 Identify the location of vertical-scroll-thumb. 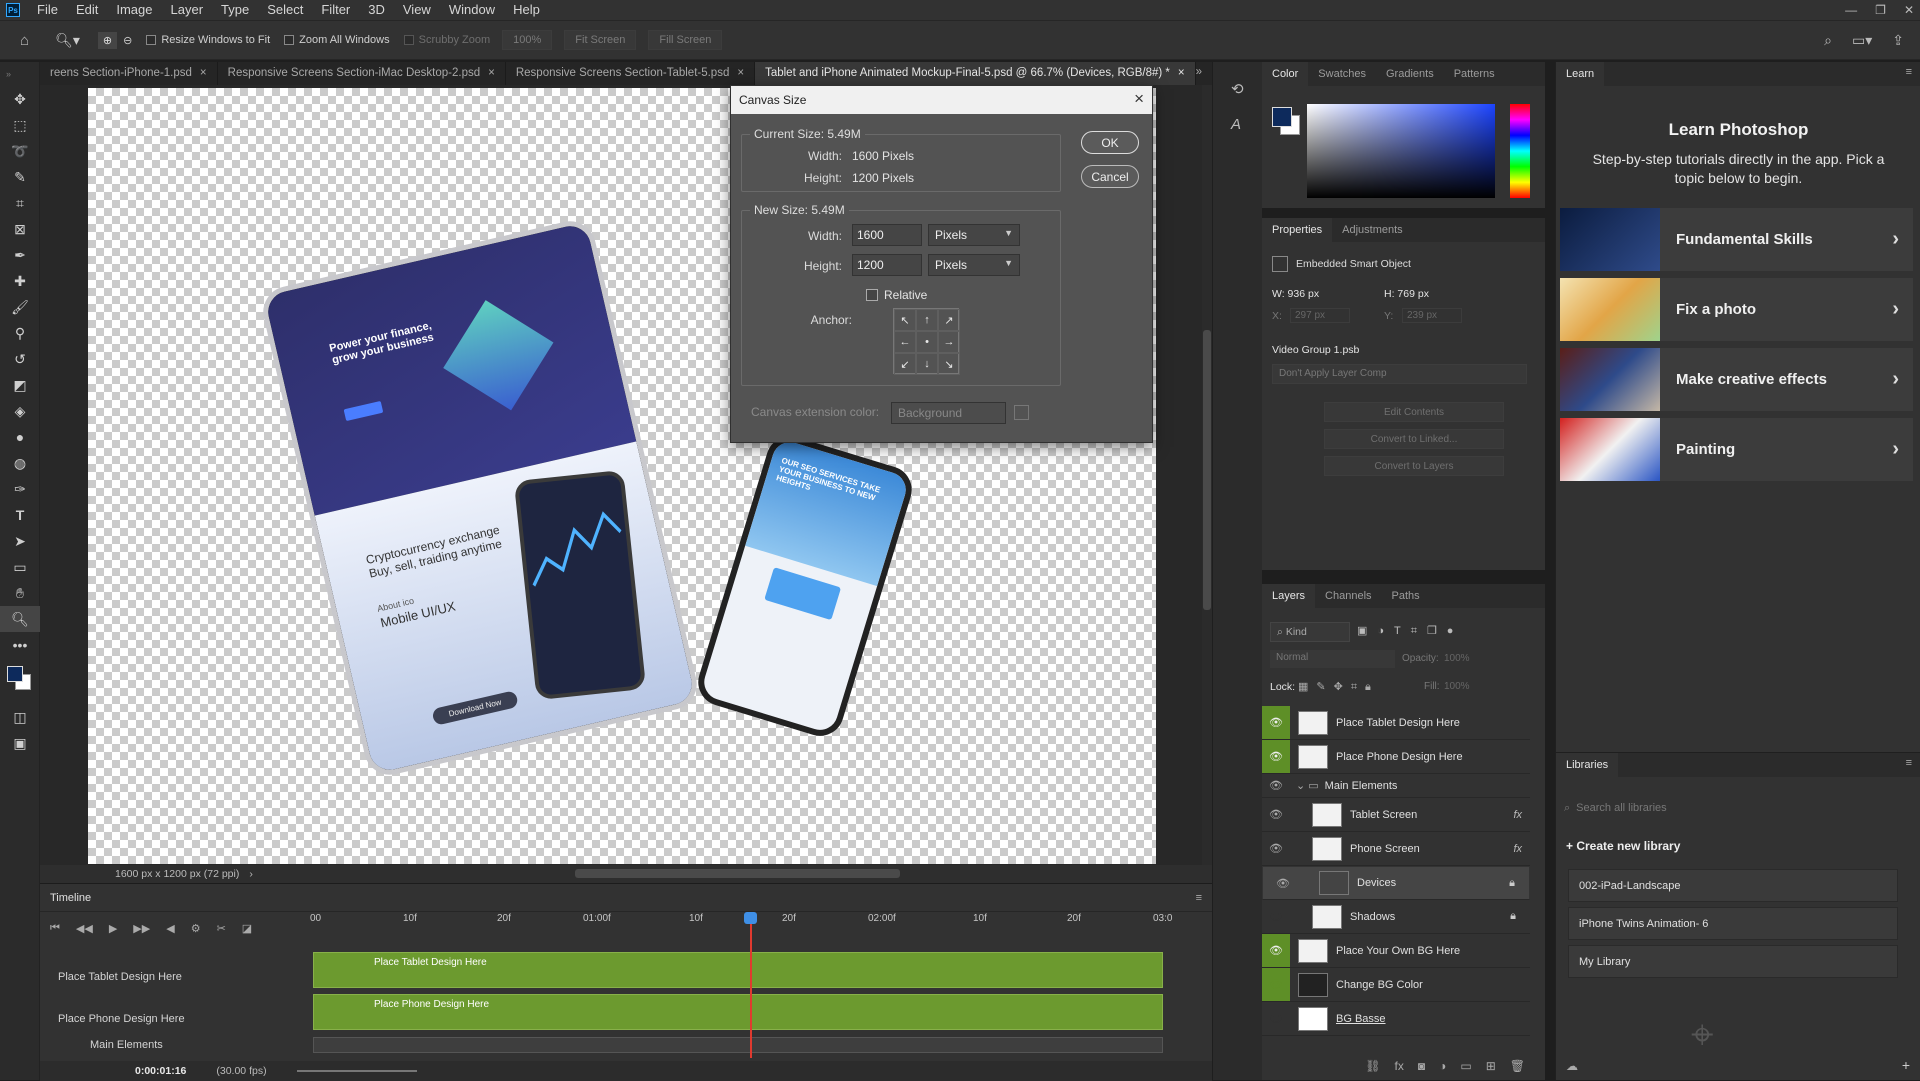
(1207, 470).